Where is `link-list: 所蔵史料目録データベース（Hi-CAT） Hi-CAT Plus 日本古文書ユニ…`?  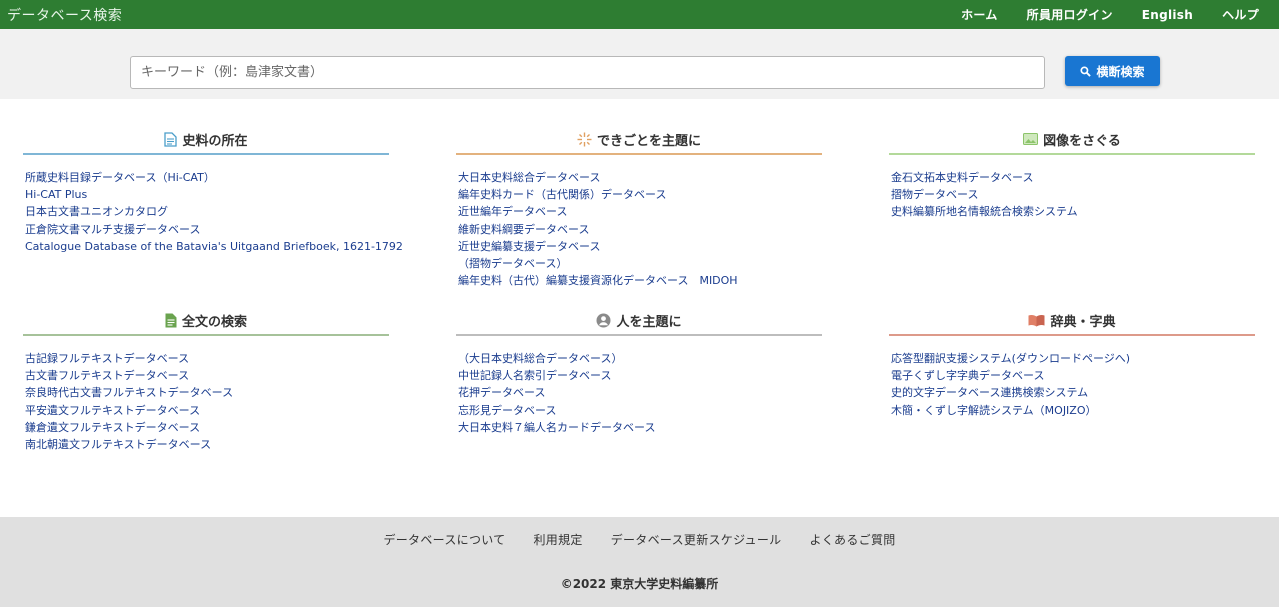 link-list: 所蔵史料目録データベース（Hi-CAT） Hi-CAT Plus 日本古文書ユニ… is located at coordinates (213, 212).